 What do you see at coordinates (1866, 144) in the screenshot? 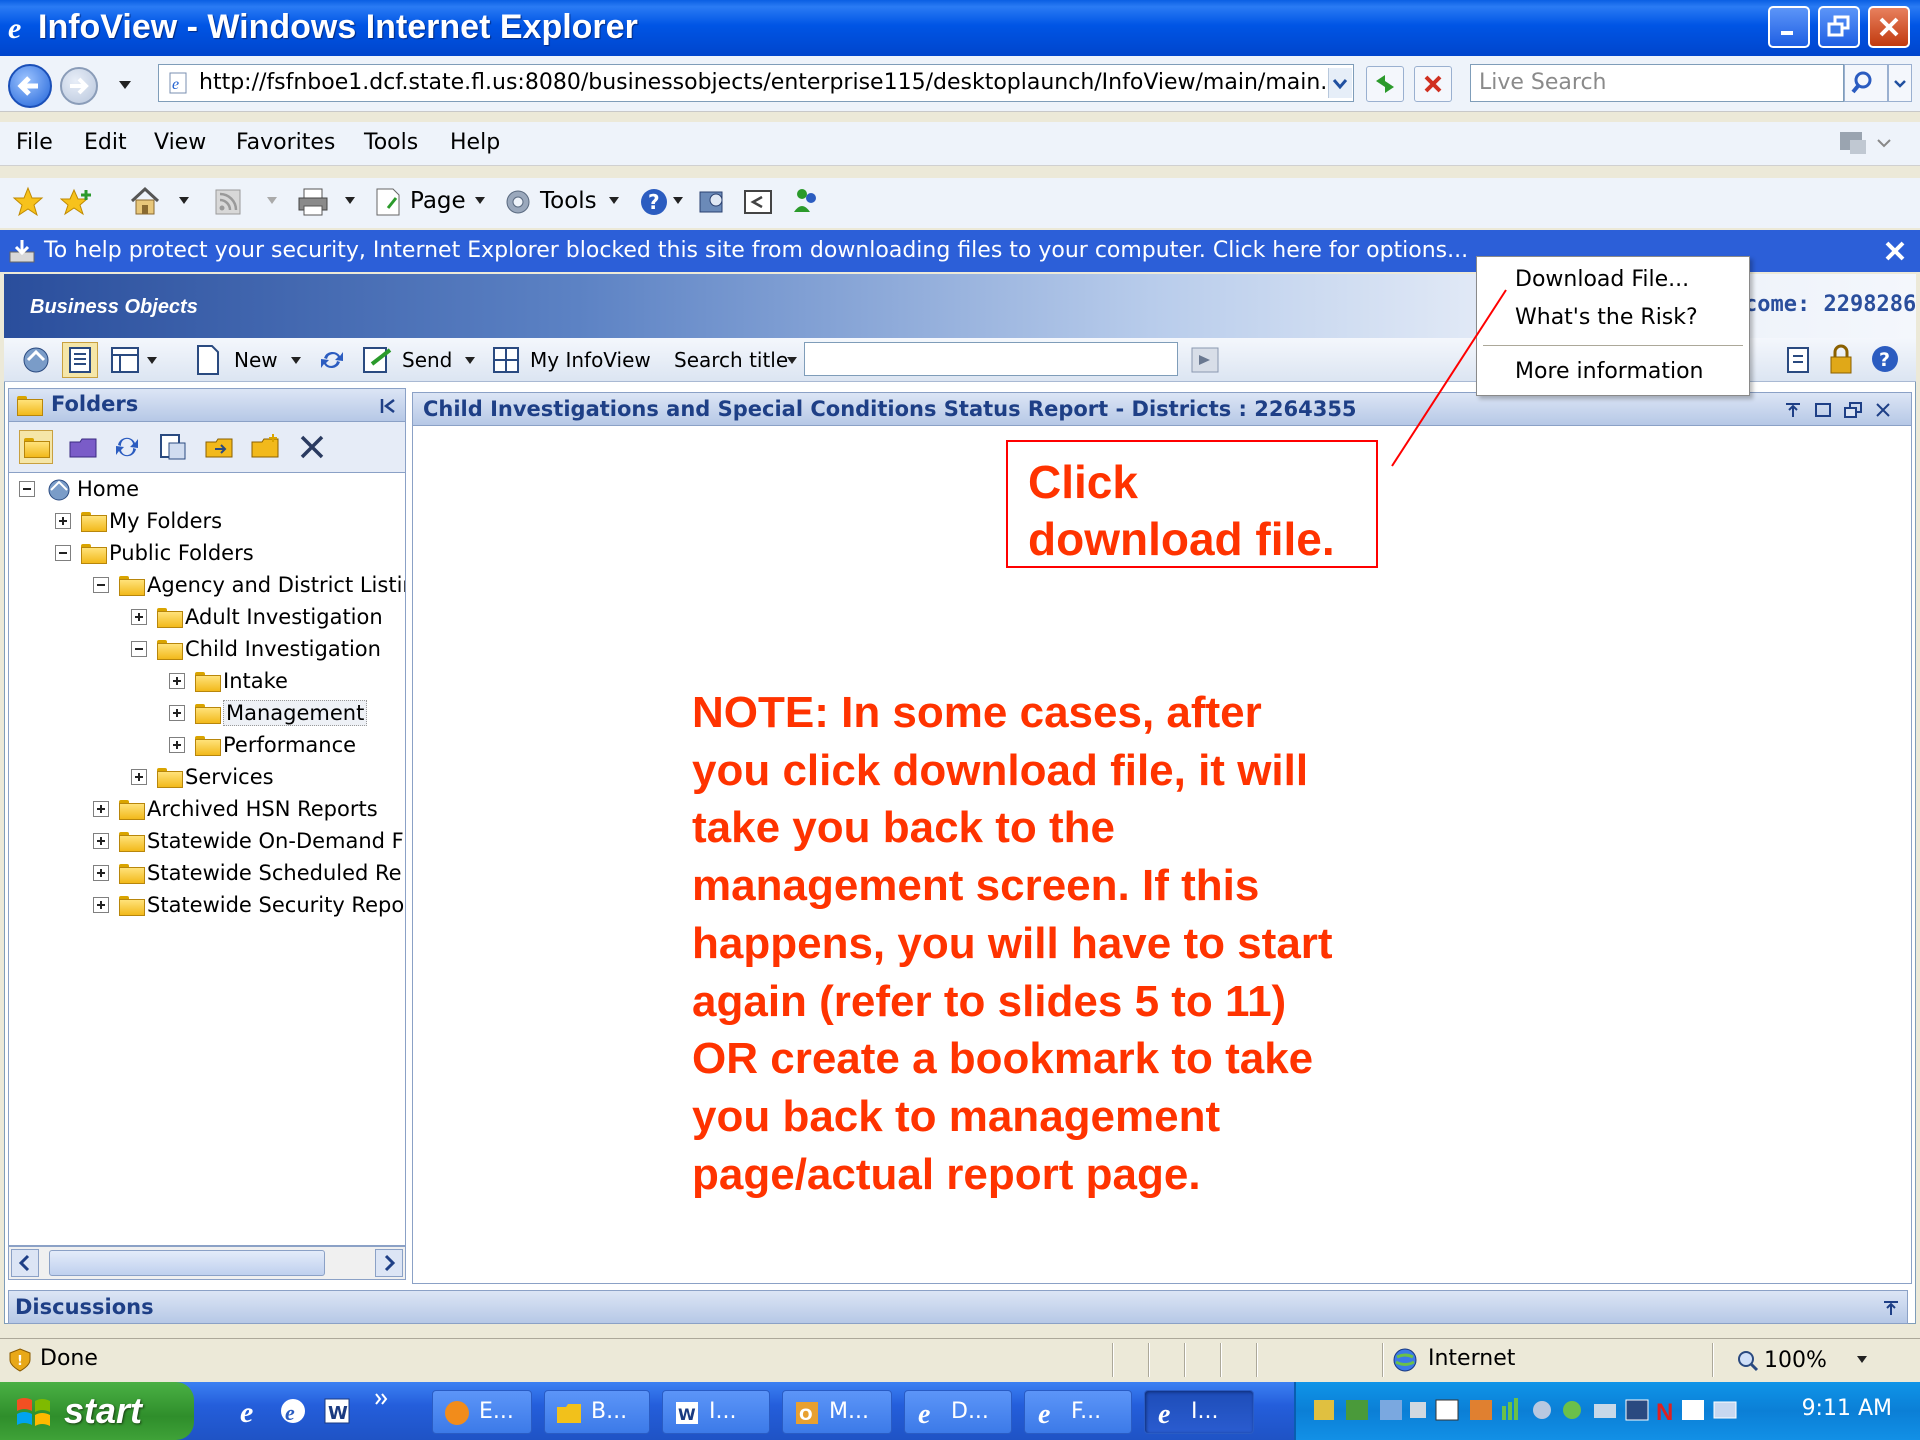
I see `windows-flag-icon` at bounding box center [1866, 144].